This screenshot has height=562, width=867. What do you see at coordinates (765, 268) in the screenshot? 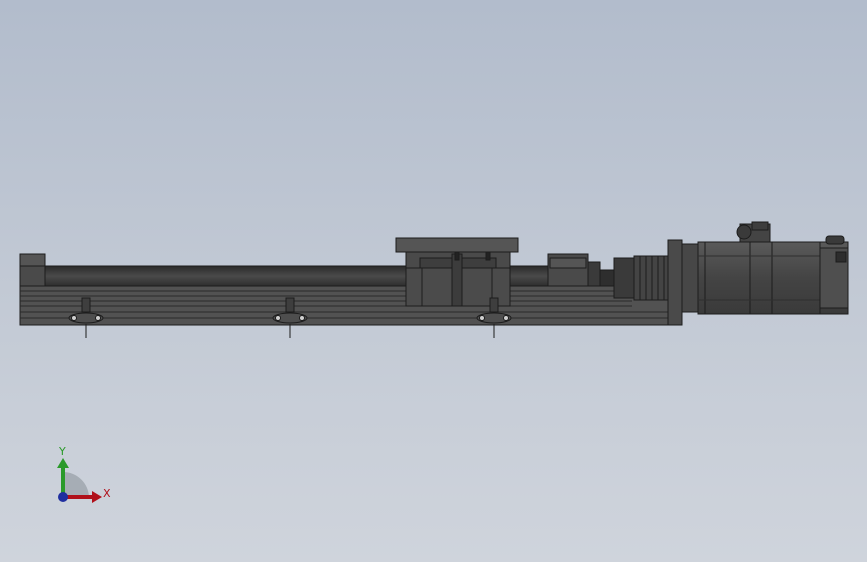
I see `servo-motor` at bounding box center [765, 268].